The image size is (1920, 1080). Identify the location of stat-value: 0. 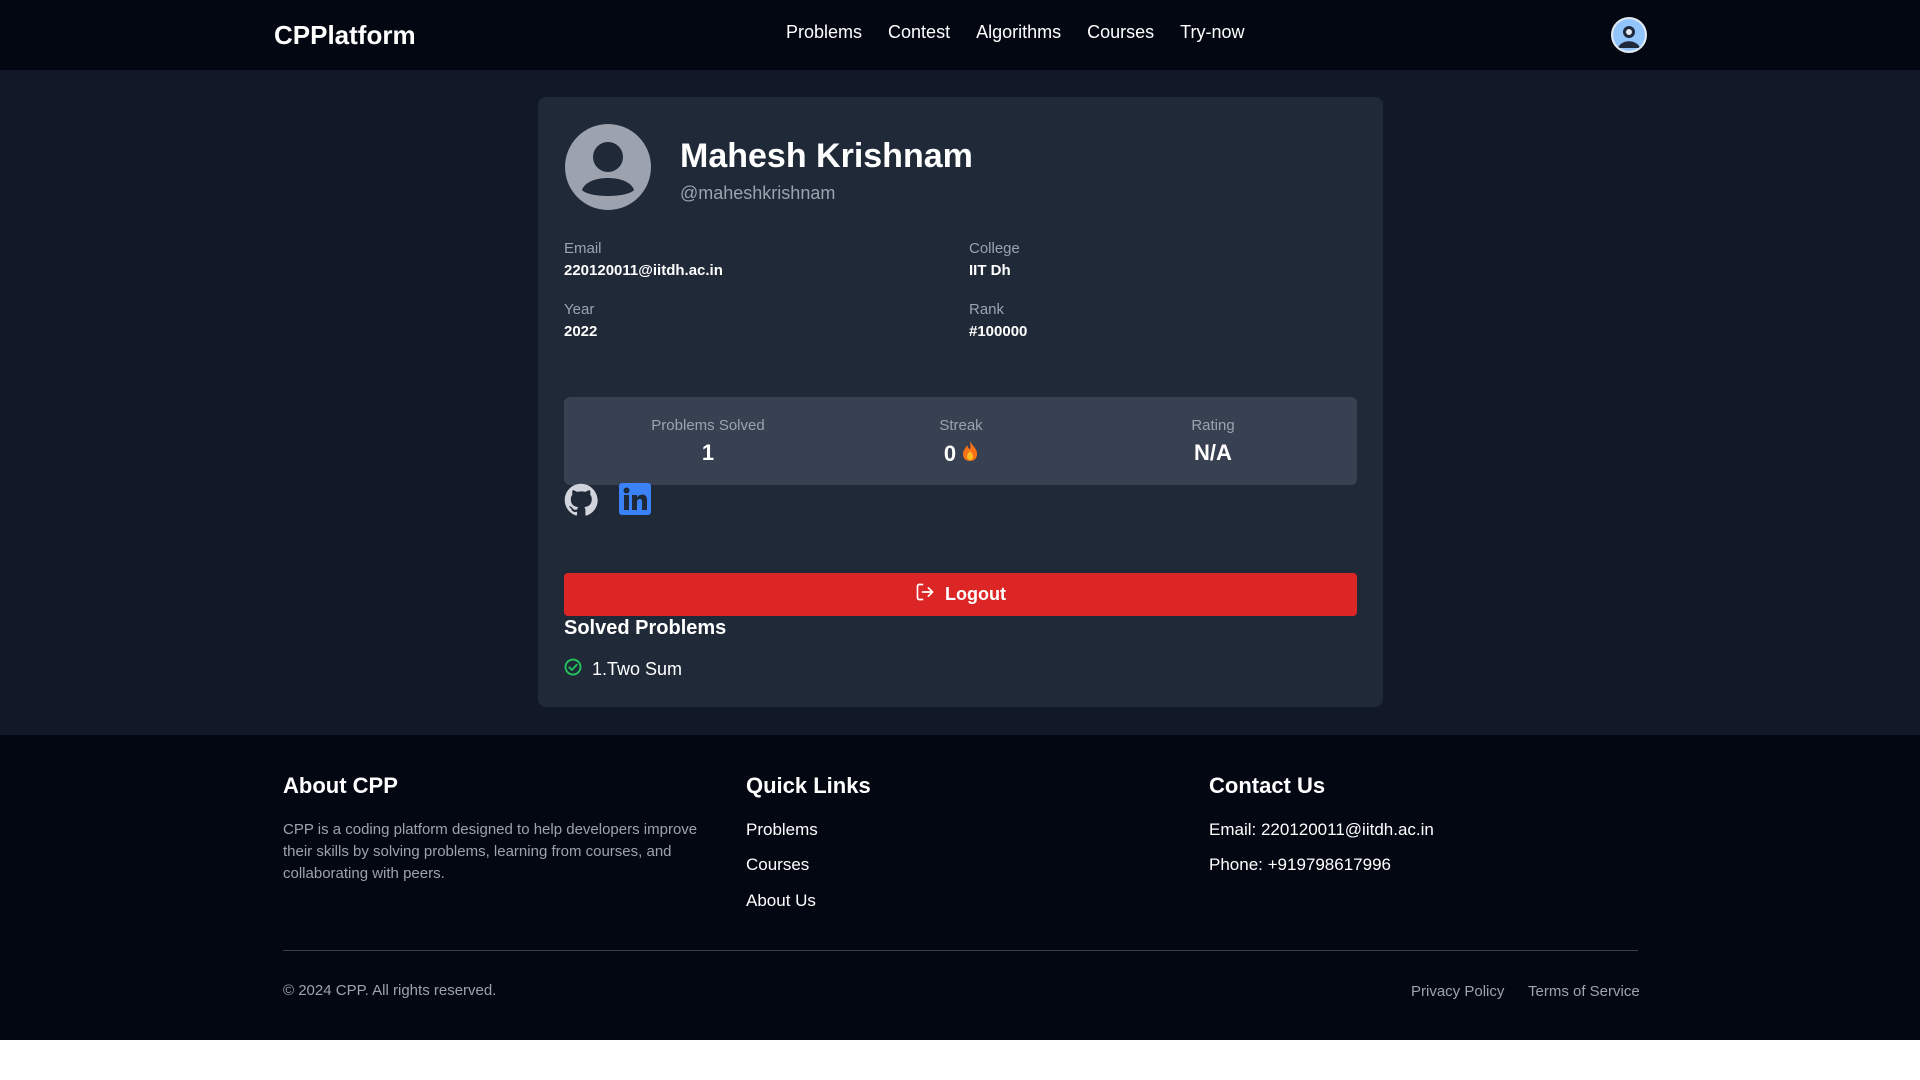
(961, 454).